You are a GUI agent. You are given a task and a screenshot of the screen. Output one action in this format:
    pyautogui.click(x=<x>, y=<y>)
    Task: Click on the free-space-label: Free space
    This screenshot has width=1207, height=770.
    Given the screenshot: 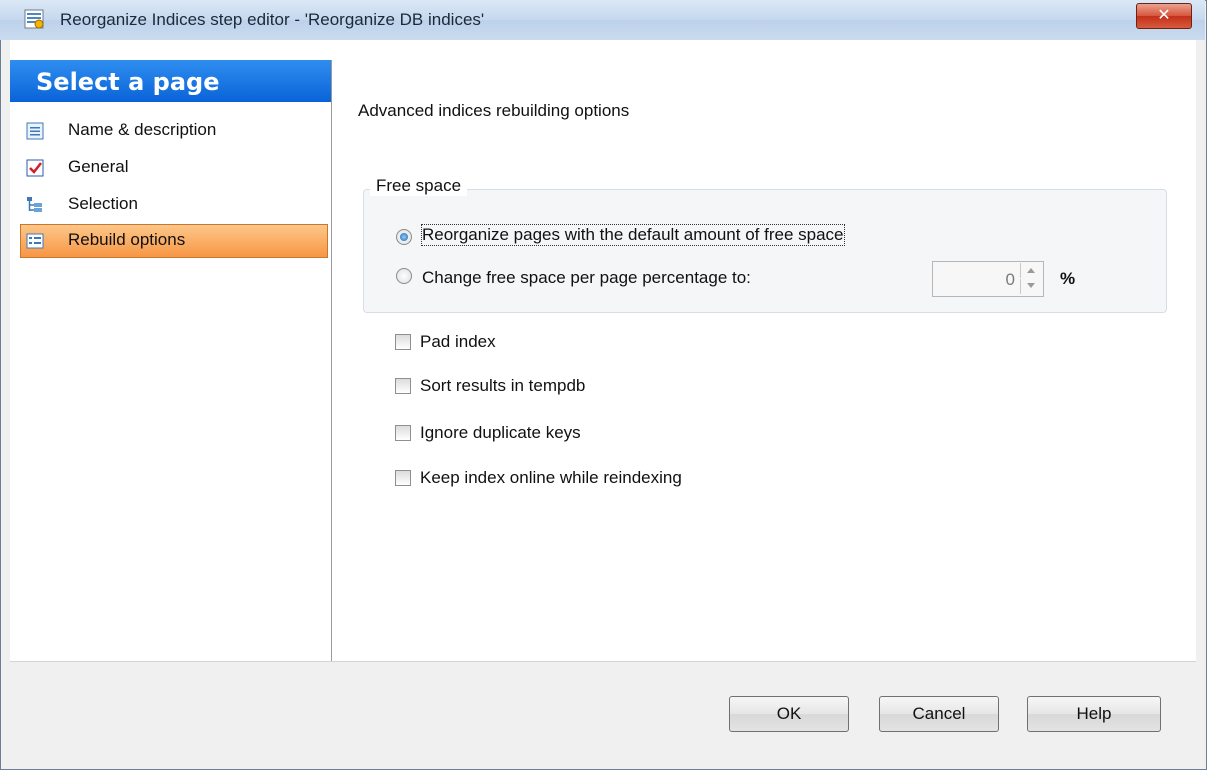 What is the action you would take?
    pyautogui.click(x=419, y=186)
    